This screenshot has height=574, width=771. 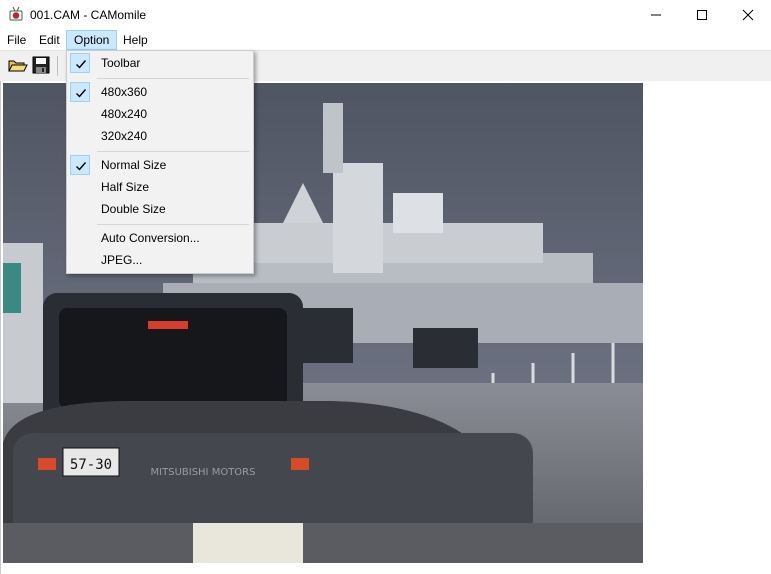 What do you see at coordinates (16, 40) in the screenshot?
I see `menu-file: File` at bounding box center [16, 40].